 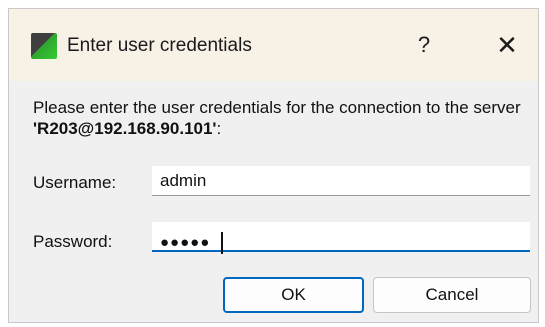 I want to click on prompt-colon: :, so click(x=219, y=128).